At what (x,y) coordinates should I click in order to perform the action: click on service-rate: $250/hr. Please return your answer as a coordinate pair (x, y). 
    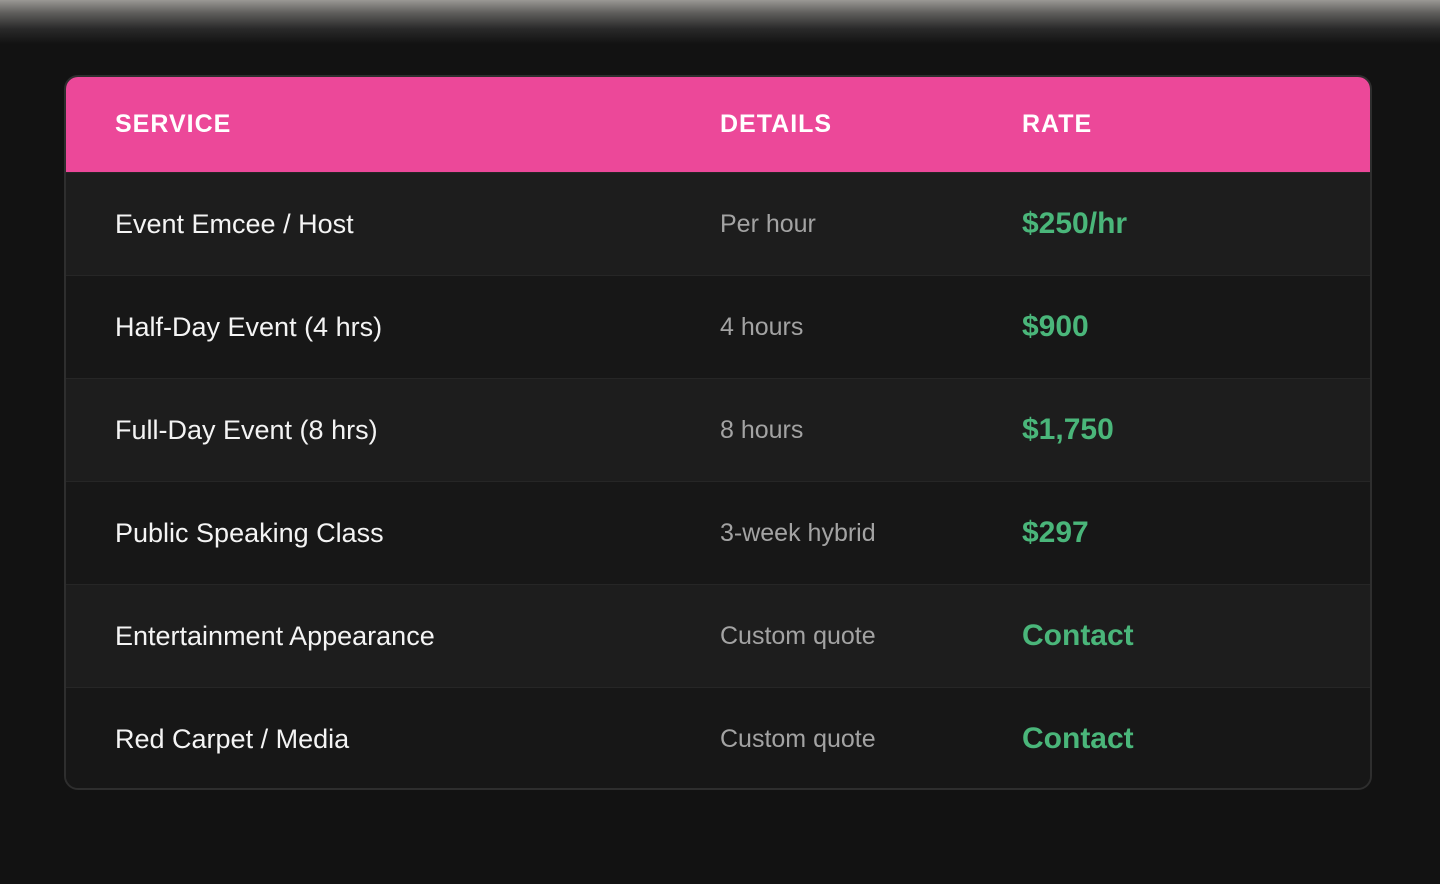
    Looking at the image, I should click on (1075, 223).